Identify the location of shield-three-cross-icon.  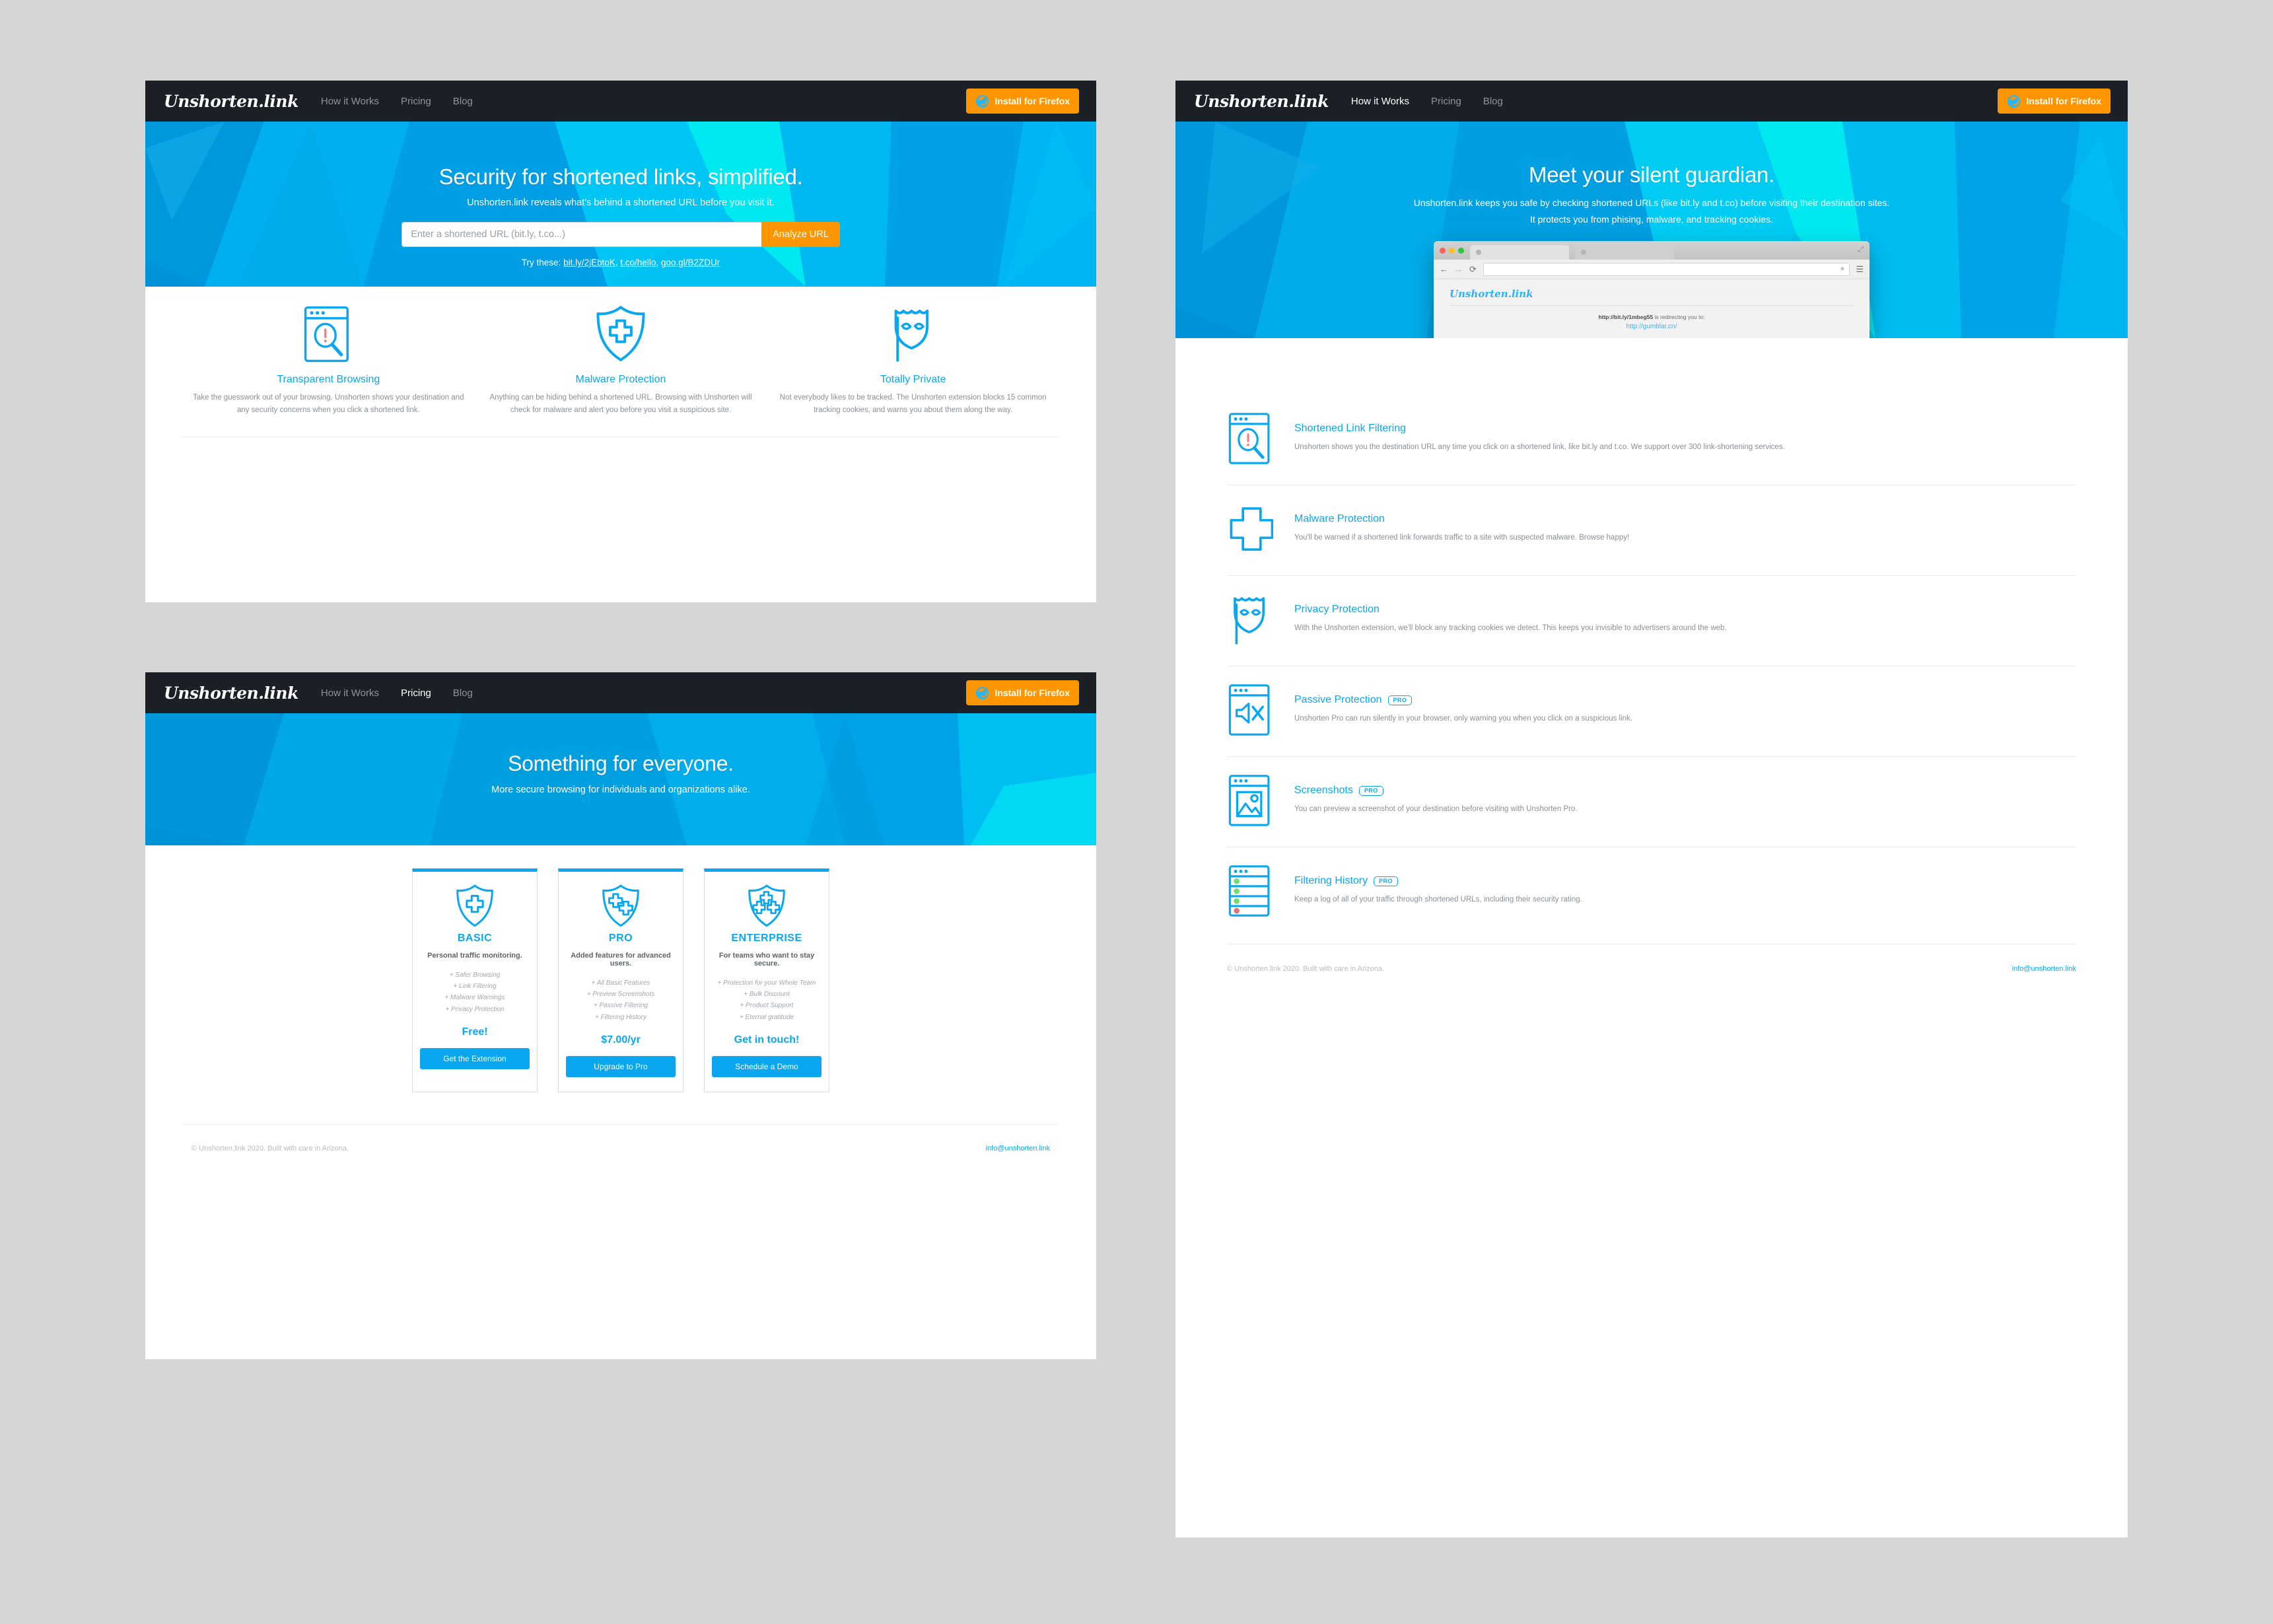
(767, 906).